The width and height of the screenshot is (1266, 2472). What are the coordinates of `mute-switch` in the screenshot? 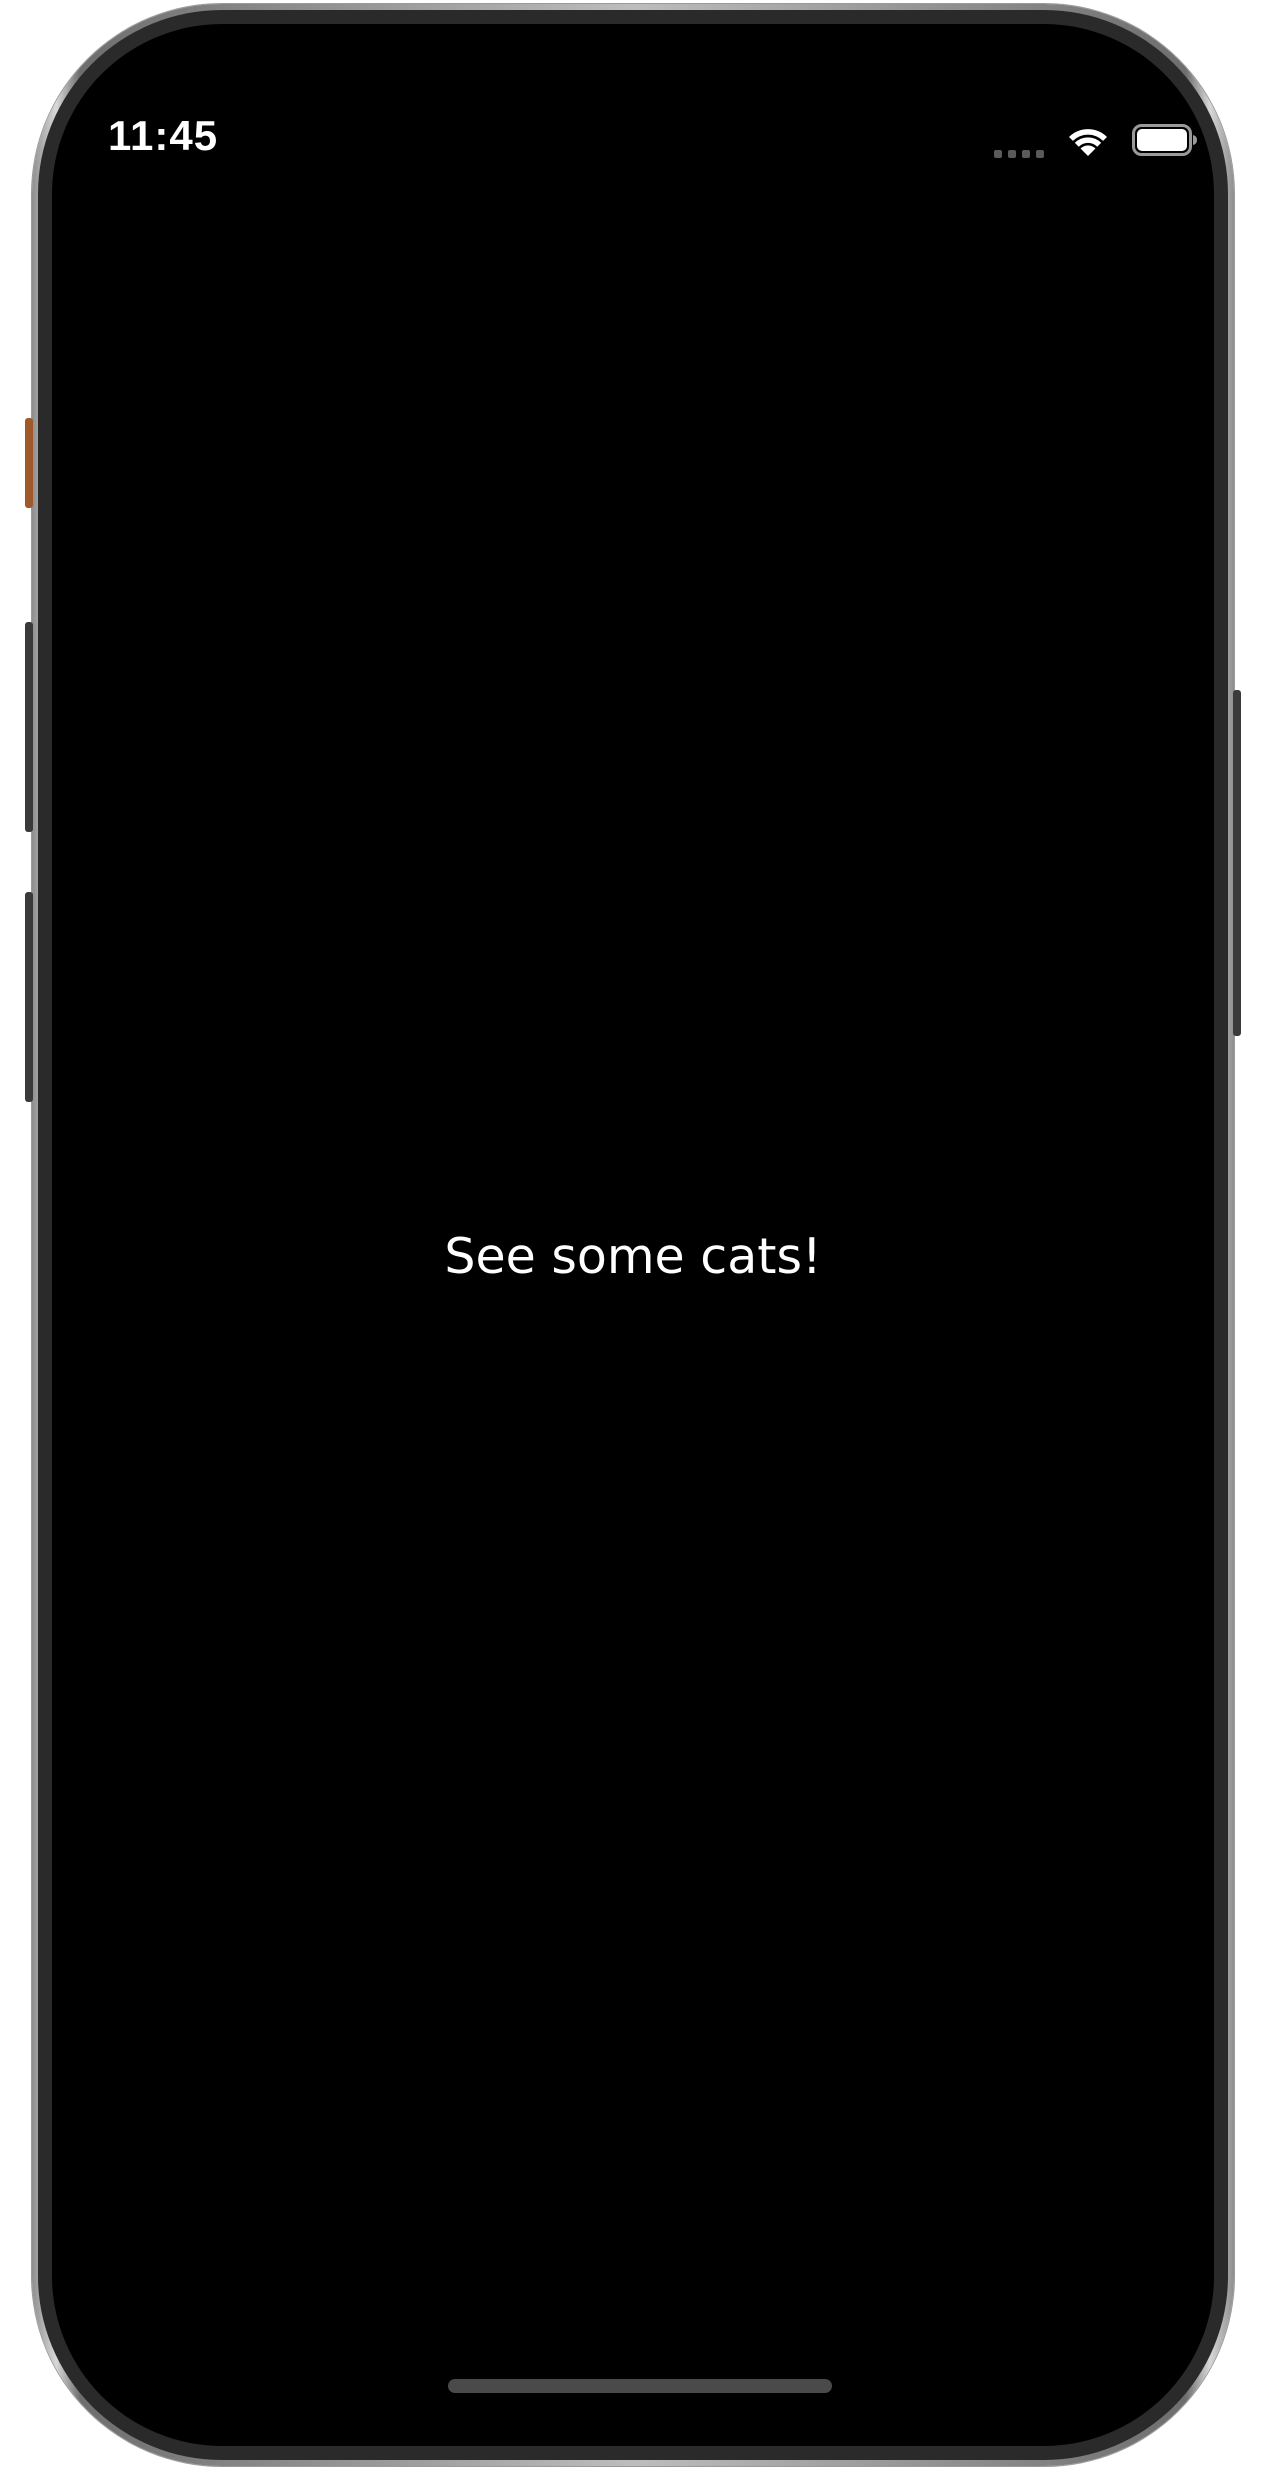 It's located at (29, 463).